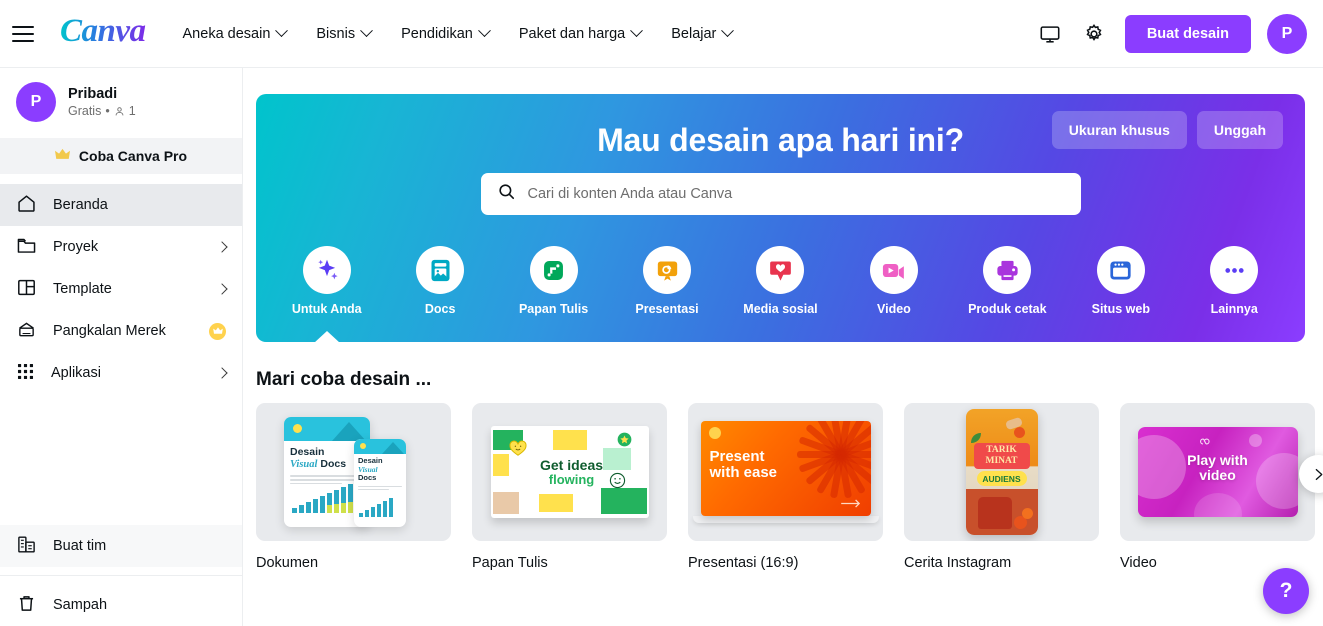  Describe the element at coordinates (1121, 294) in the screenshot. I see `category-situs-web: Situs web` at that location.